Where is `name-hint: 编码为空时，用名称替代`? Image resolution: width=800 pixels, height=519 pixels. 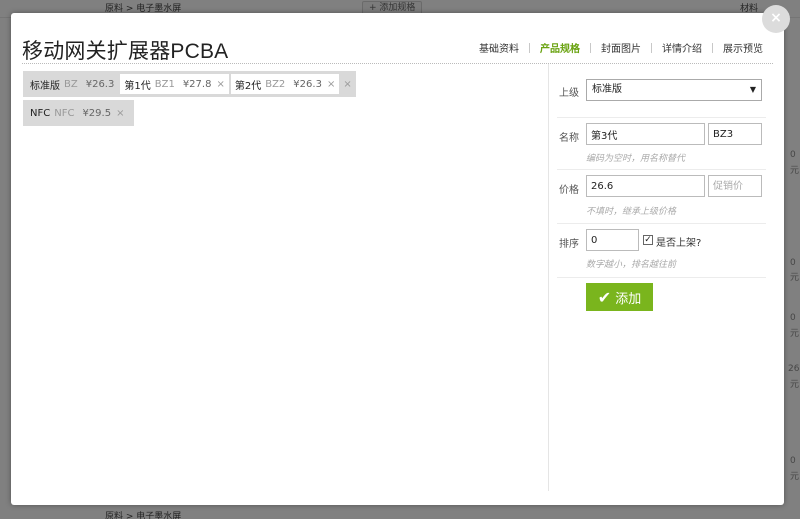
name-hint: 编码为空时，用名称替代 is located at coordinates (636, 159).